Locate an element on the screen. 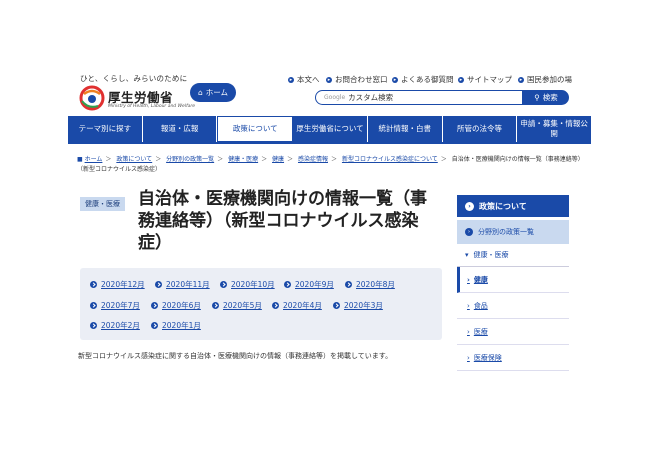 The width and height of the screenshot is (670, 474). google-label: Google is located at coordinates (335, 97).